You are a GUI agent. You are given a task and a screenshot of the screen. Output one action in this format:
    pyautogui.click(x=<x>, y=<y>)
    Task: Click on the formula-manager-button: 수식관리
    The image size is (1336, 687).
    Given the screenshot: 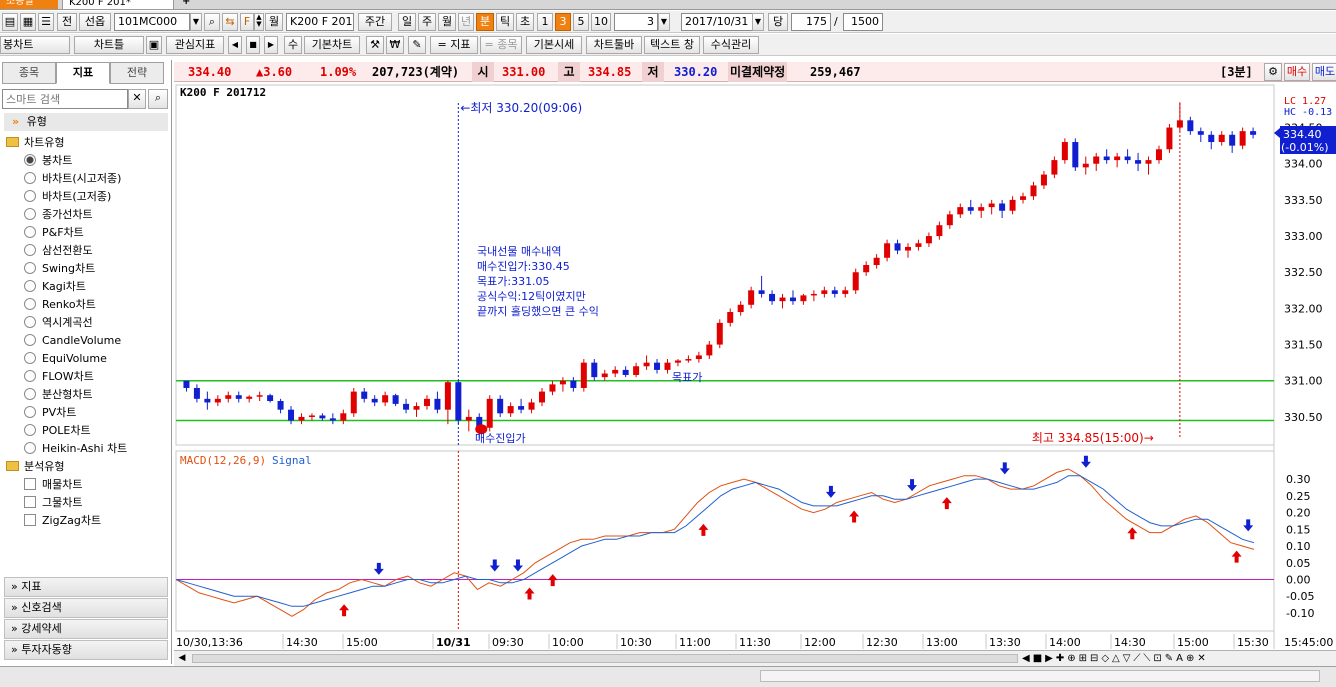 What is the action you would take?
    pyautogui.click(x=731, y=45)
    